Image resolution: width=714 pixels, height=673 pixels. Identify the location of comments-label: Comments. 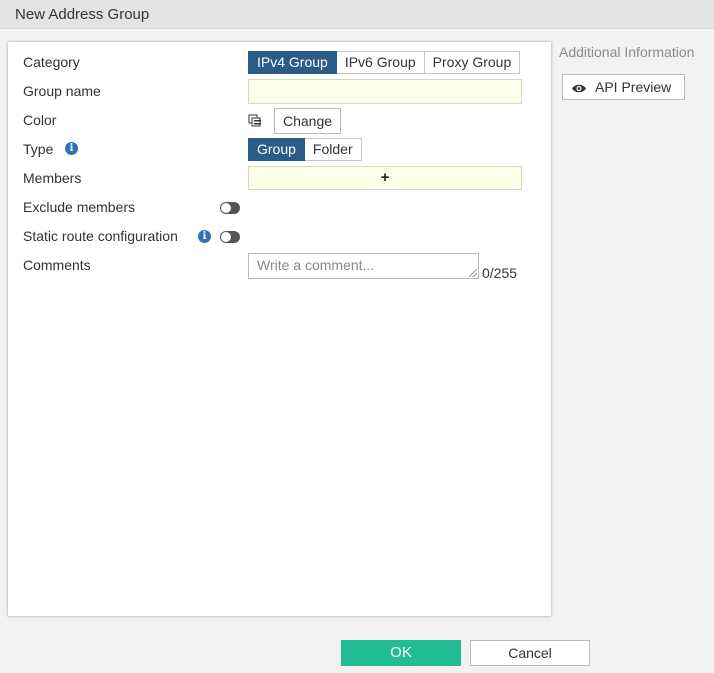
(57, 265).